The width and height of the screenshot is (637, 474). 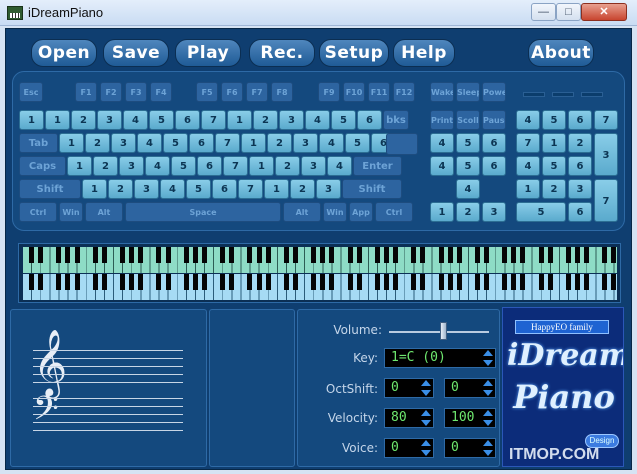 What do you see at coordinates (470, 388) in the screenshot?
I see `octshift-right-field: 0` at bounding box center [470, 388].